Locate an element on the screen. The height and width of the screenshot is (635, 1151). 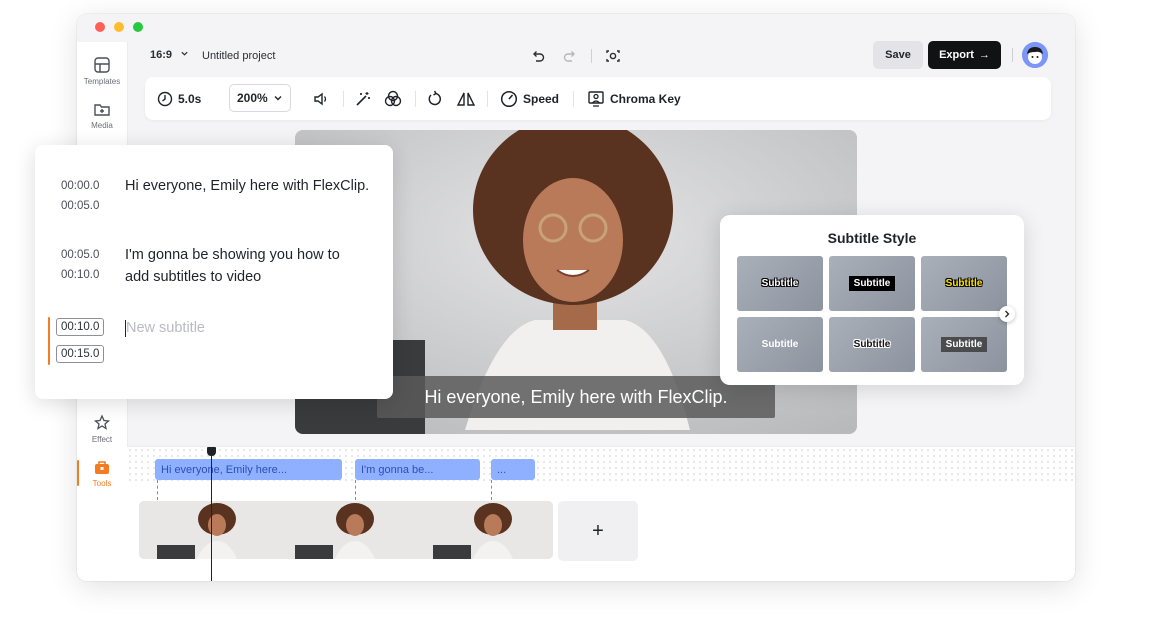
subtitle-text: add subtitles to video is located at coordinates (255, 277).